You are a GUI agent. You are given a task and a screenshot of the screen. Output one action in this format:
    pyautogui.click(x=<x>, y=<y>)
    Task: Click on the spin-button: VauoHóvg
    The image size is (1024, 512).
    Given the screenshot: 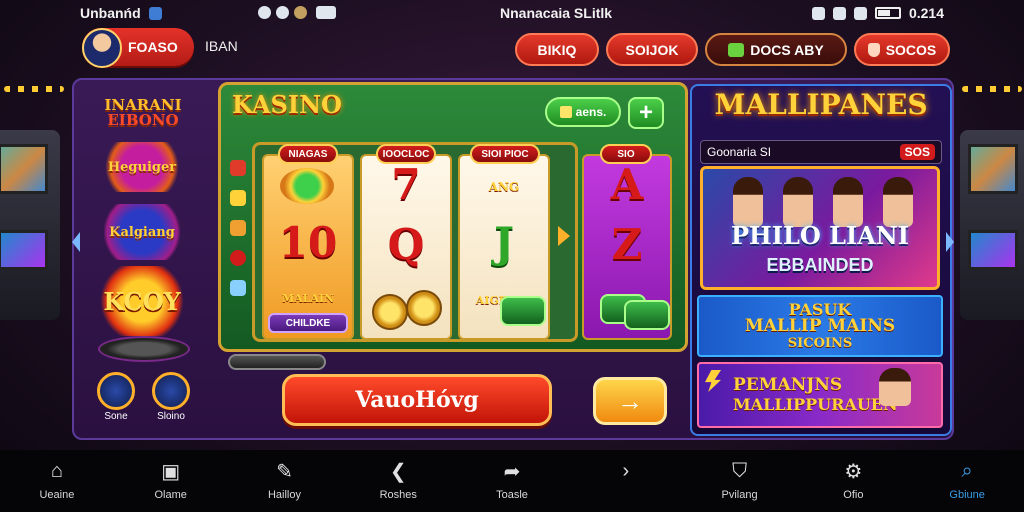 What is the action you would take?
    pyautogui.click(x=417, y=400)
    